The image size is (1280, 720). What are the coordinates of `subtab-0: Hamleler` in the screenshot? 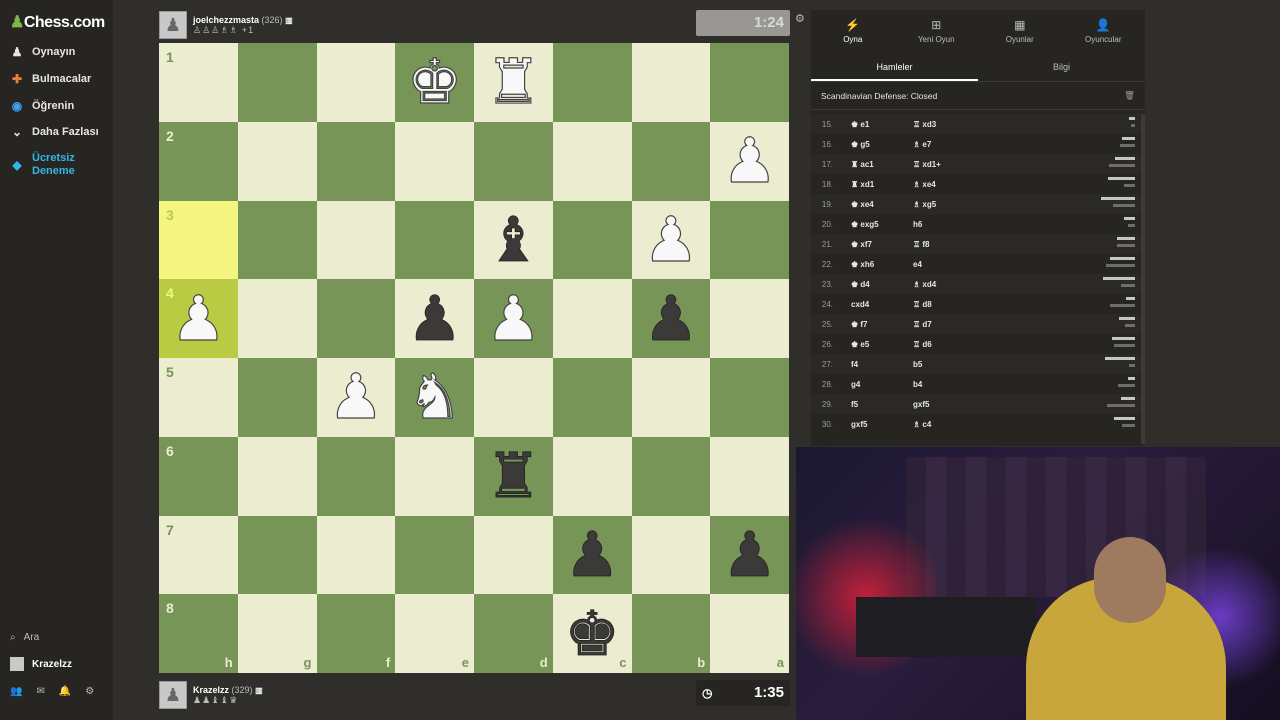 It's located at (894, 66).